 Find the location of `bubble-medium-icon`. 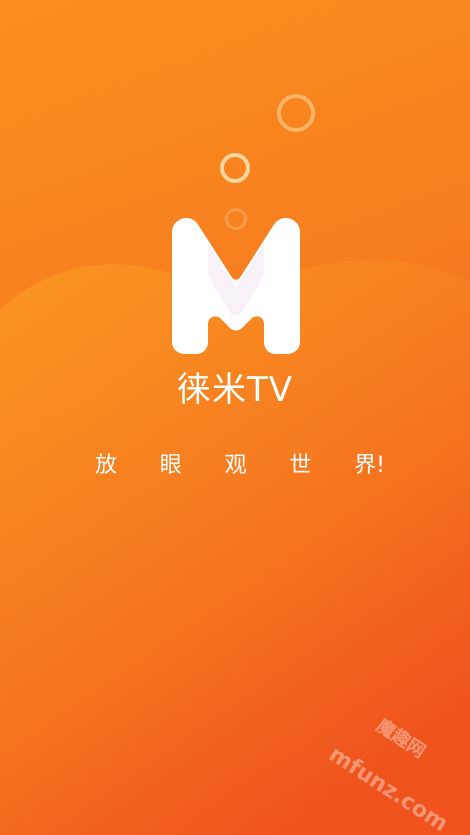

bubble-medium-icon is located at coordinates (235, 168).